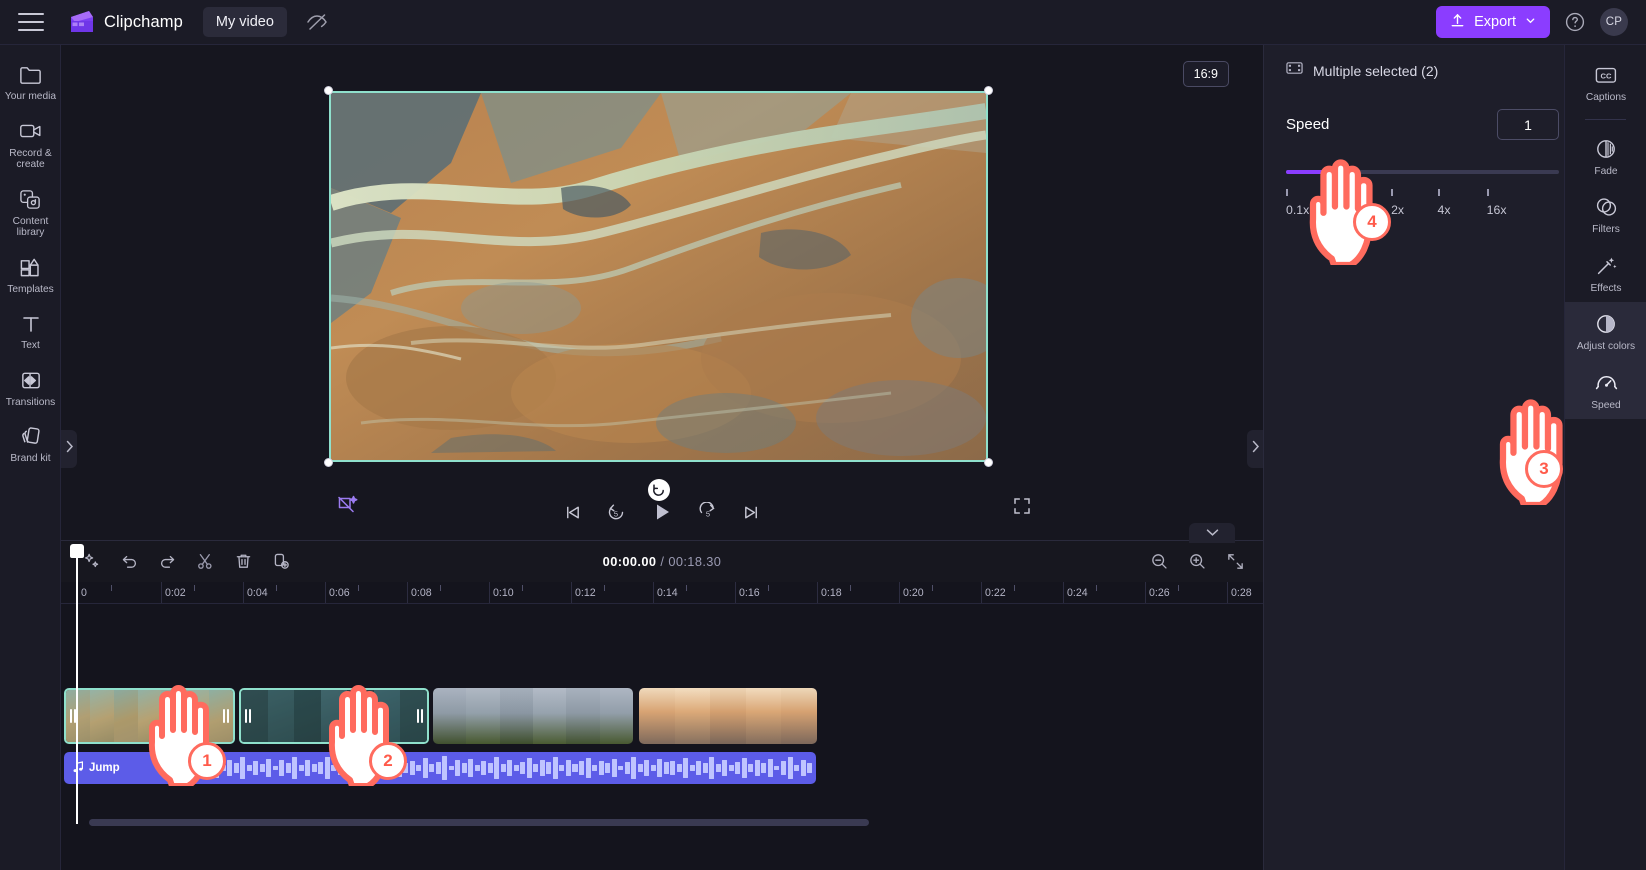 The height and width of the screenshot is (870, 1646). I want to click on sidebar-item-templates: Templates, so click(30, 274).